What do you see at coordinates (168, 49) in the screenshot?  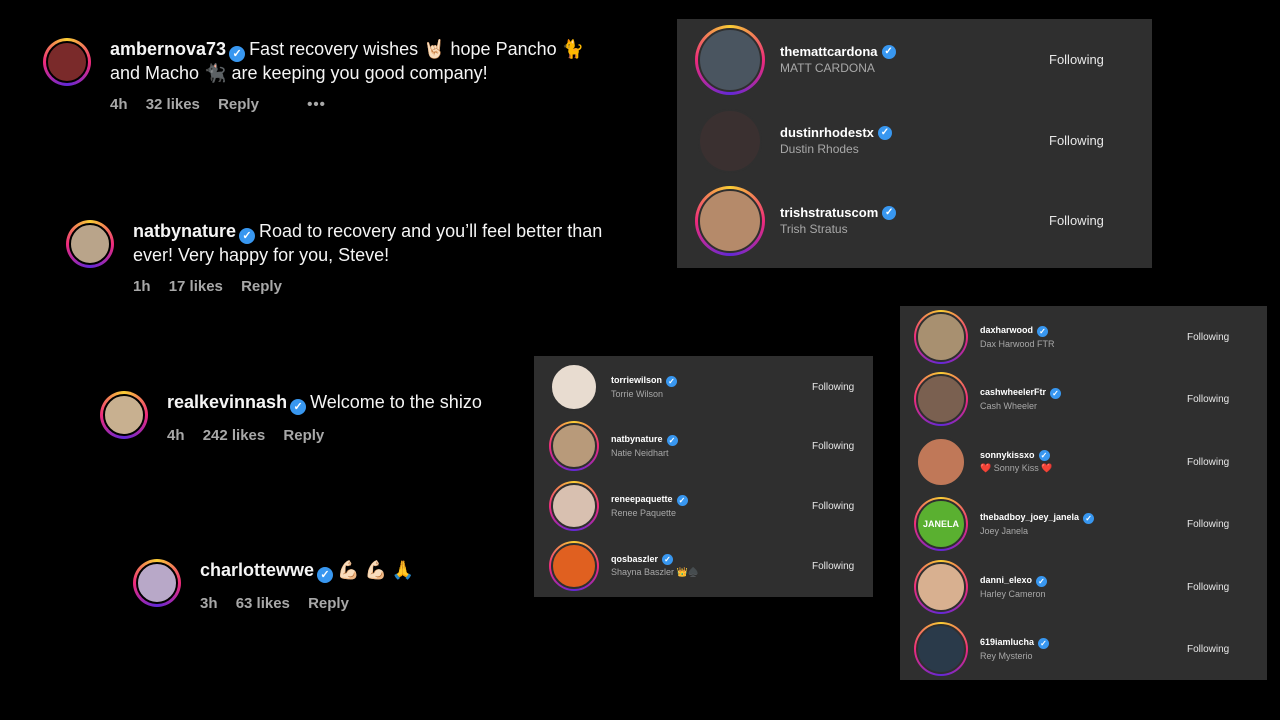 I see `comment-username: ambernova73` at bounding box center [168, 49].